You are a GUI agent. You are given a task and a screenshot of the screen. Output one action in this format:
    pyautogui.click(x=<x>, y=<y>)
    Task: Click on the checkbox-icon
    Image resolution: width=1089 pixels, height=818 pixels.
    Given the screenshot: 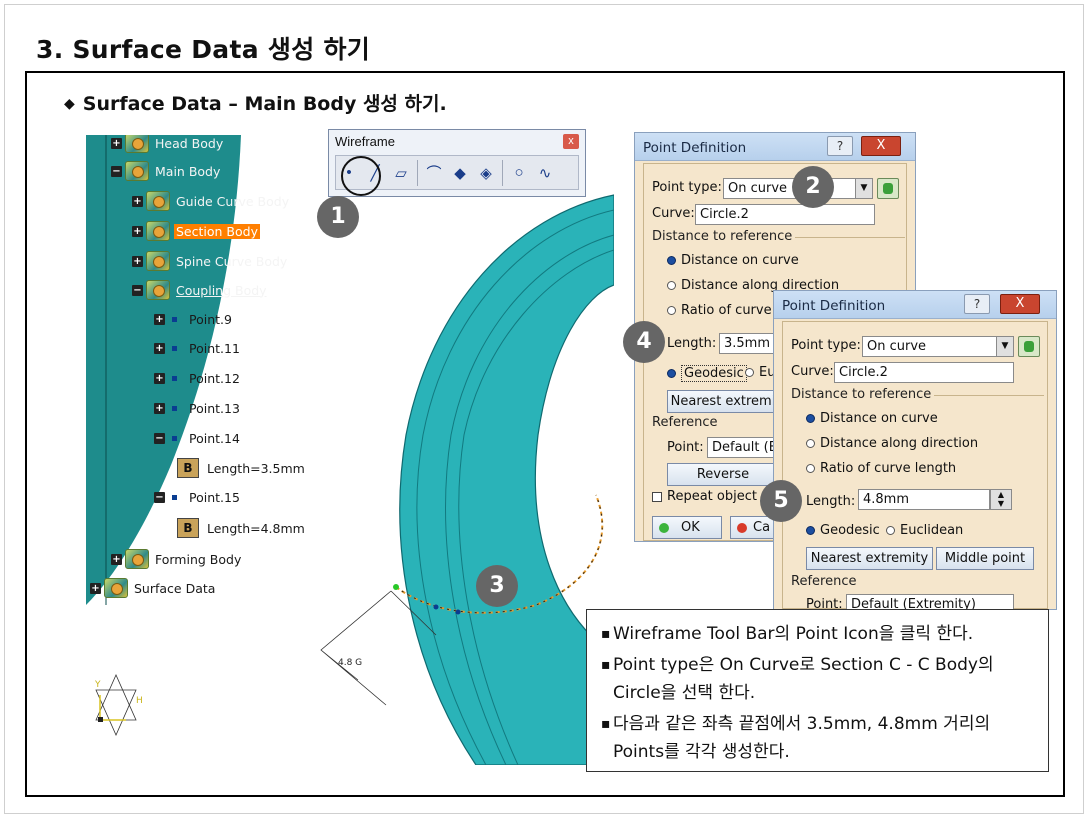 What is the action you would take?
    pyautogui.click(x=657, y=496)
    